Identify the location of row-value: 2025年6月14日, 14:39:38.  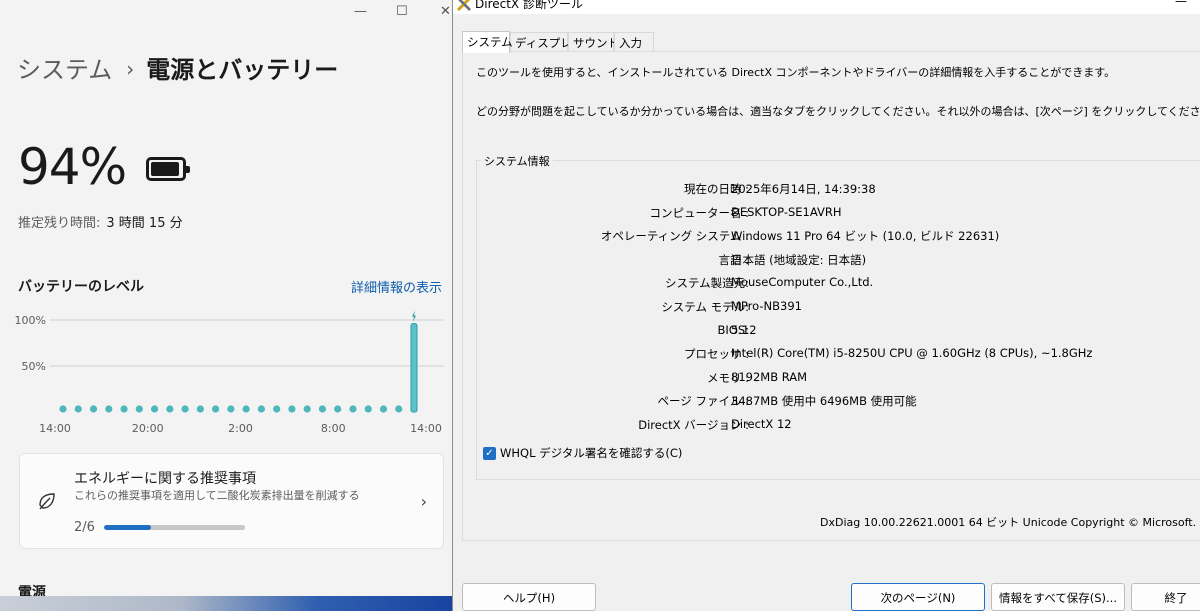
(803, 189).